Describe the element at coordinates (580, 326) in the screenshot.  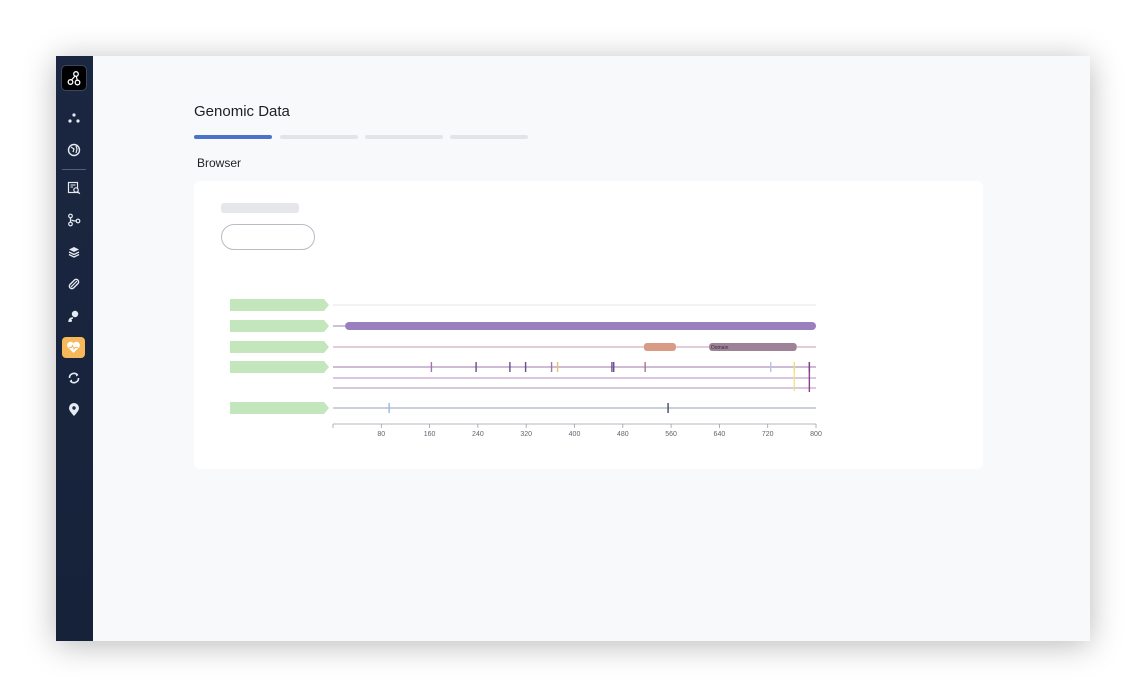
I see `protein-bar` at that location.